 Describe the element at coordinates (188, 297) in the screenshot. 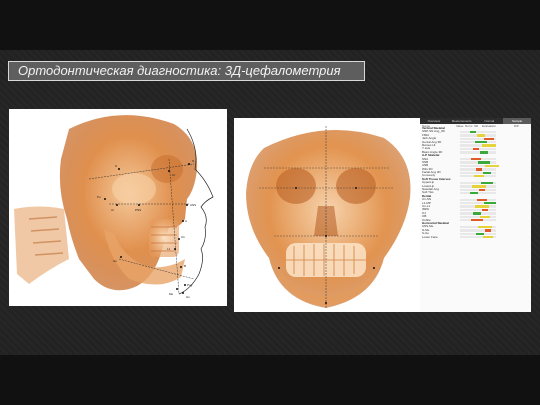

I see `landmark-label: Gn` at that location.